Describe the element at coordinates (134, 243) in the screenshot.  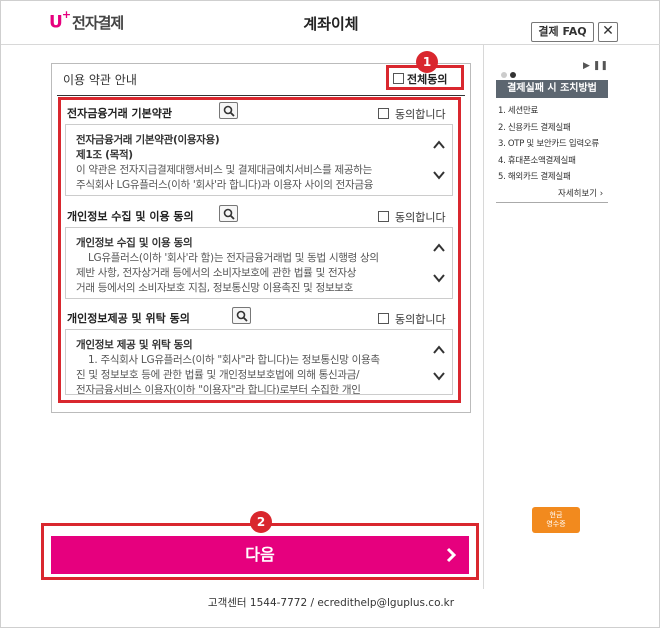
I see `content-line: 개인정보 수집 및 이용 동의` at that location.